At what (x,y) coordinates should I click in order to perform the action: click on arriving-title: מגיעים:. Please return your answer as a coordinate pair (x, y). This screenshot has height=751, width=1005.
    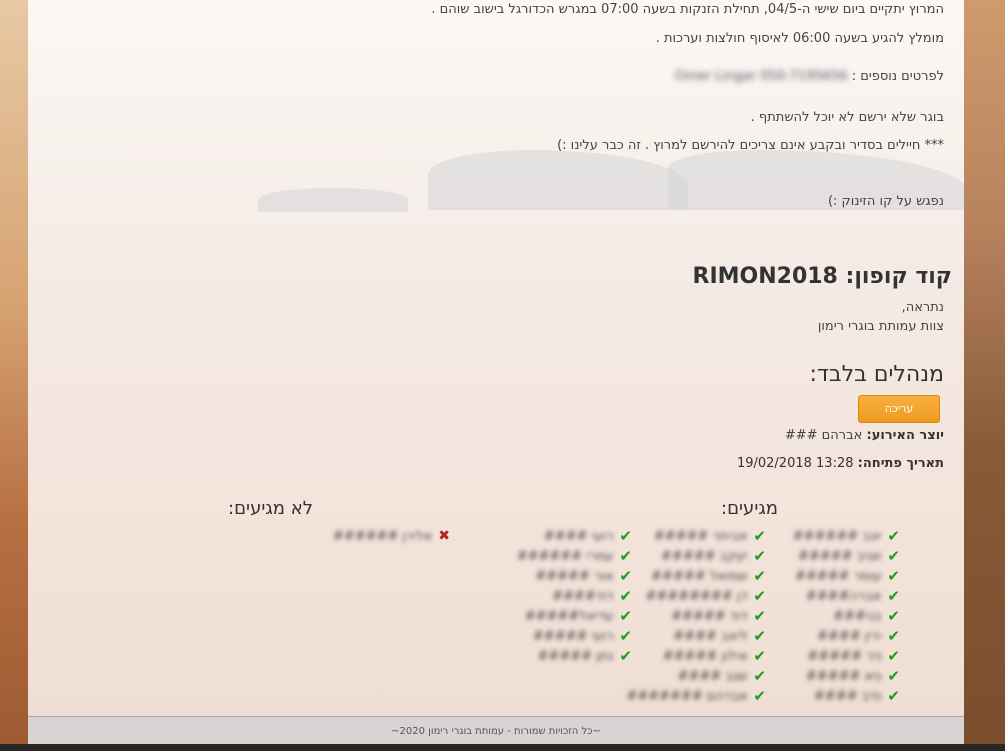
    Looking at the image, I should click on (749, 508).